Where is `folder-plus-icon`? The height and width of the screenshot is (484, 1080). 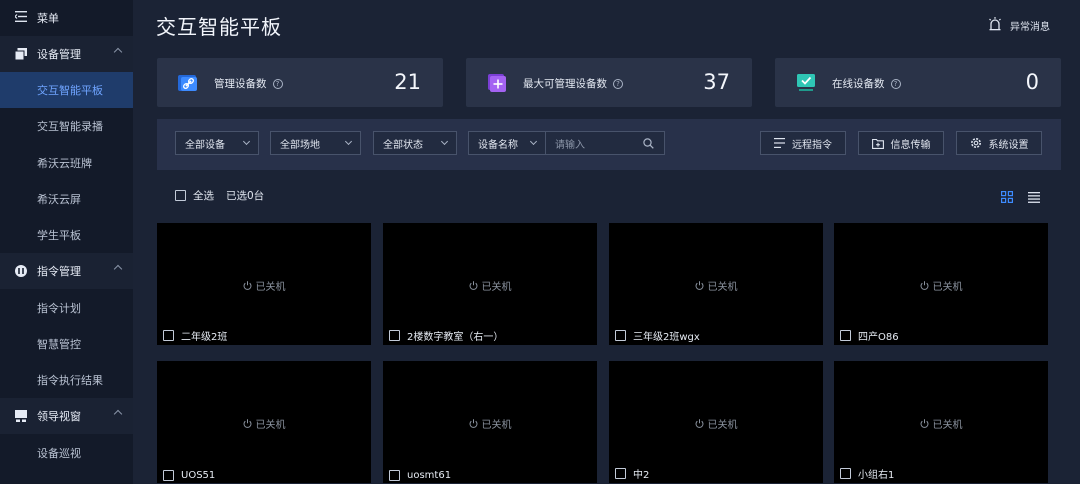
folder-plus-icon is located at coordinates (877, 143).